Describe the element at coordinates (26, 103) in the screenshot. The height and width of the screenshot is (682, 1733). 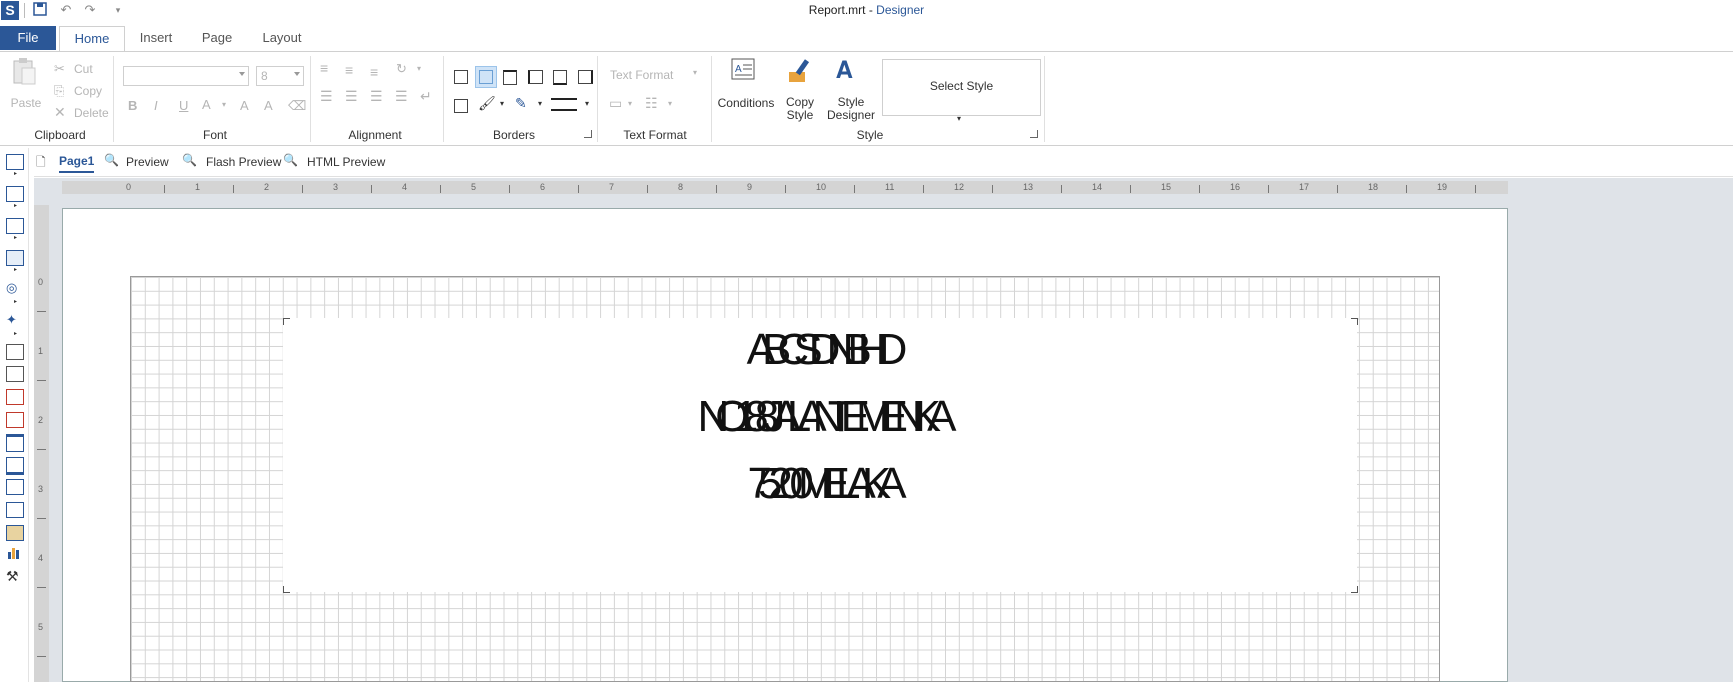
I see `paste-button: Paste` at that location.